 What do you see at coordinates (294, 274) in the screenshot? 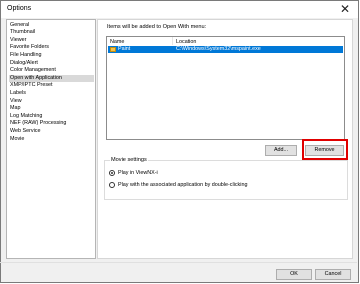
I see `ok-button: OK` at bounding box center [294, 274].